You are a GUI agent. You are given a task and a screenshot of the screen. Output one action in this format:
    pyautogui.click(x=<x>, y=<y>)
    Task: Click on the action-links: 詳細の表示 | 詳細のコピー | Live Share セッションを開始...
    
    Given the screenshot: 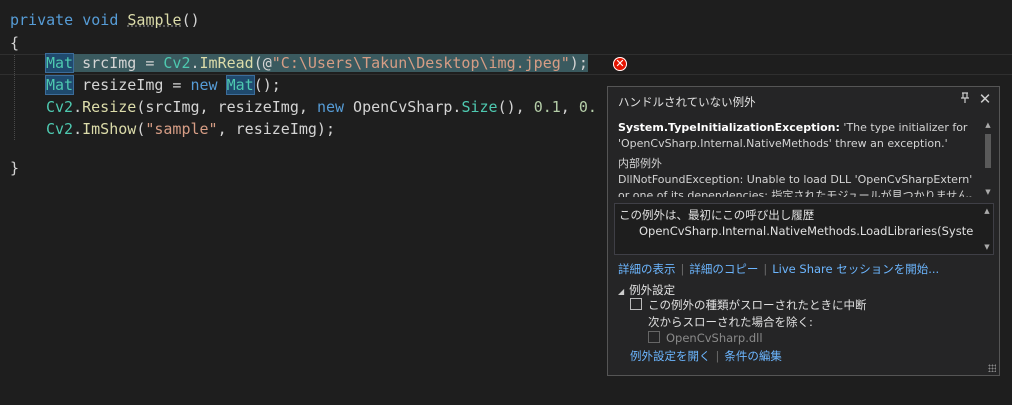 What is the action you would take?
    pyautogui.click(x=778, y=269)
    